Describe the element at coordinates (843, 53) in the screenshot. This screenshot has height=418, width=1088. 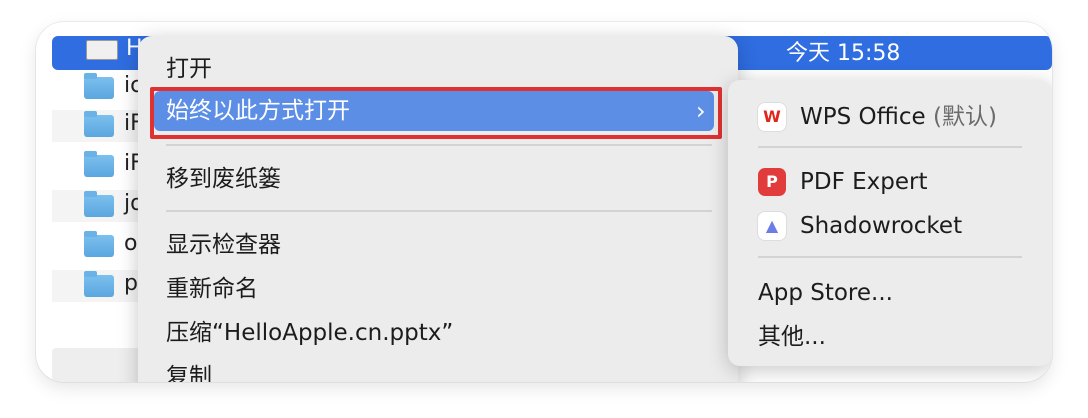
I see `selected-file-date: 今天 15:58` at that location.